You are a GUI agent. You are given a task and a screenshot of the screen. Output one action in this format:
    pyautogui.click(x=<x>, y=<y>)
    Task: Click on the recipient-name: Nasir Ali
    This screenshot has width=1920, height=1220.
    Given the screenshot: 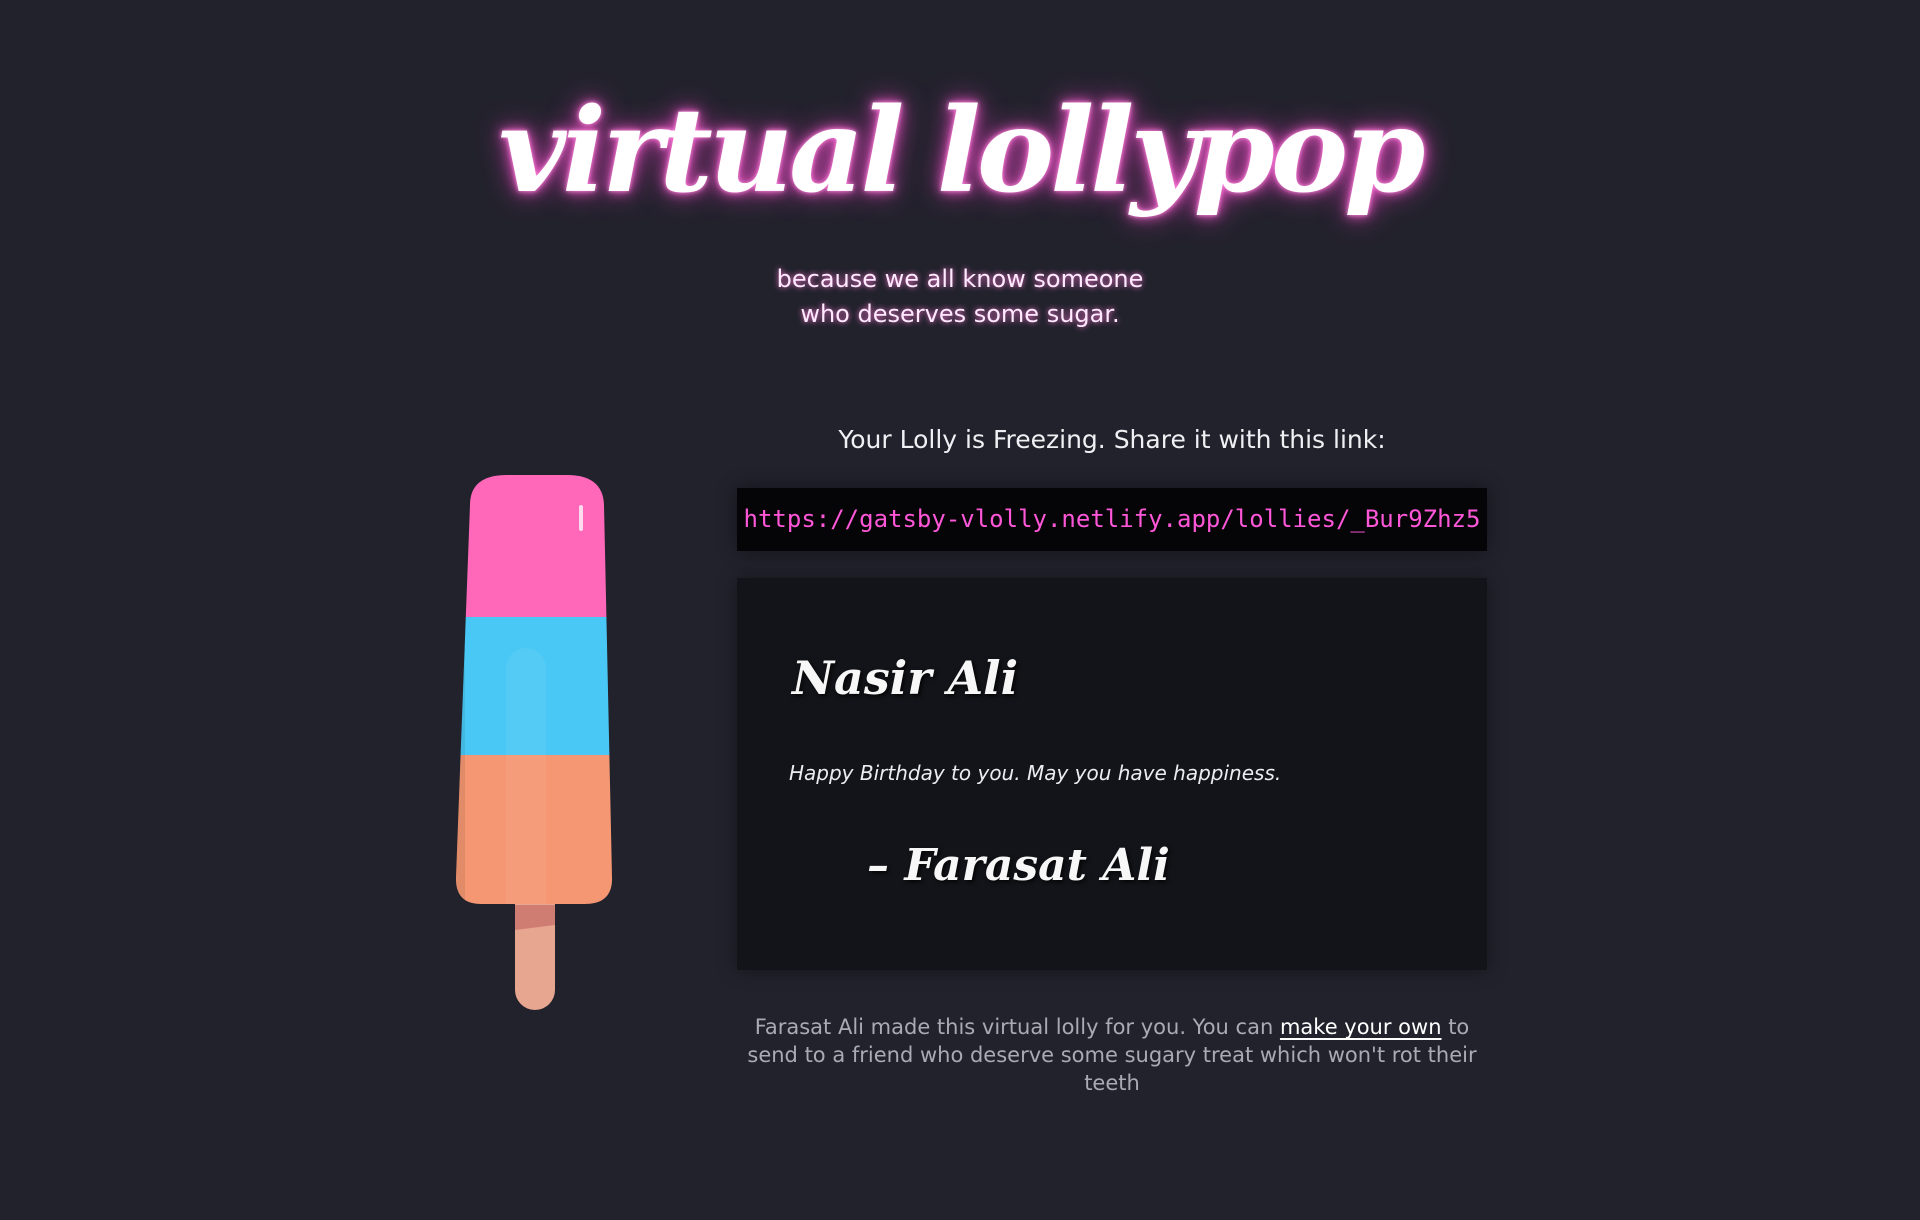 What is the action you would take?
    pyautogui.click(x=905, y=678)
    